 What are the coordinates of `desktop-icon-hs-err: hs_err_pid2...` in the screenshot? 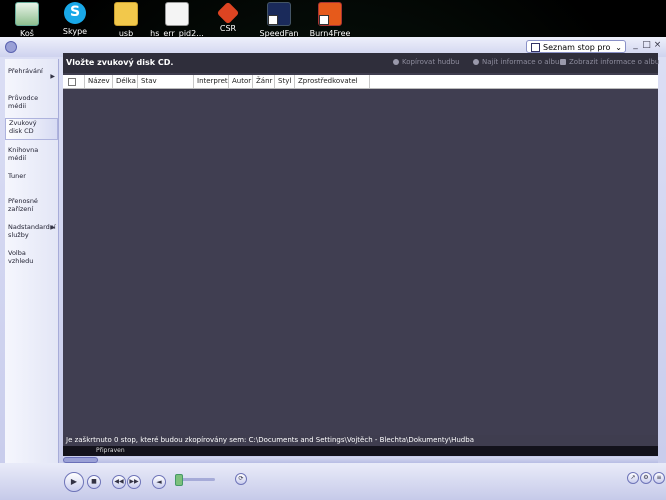 It's located at (177, 19).